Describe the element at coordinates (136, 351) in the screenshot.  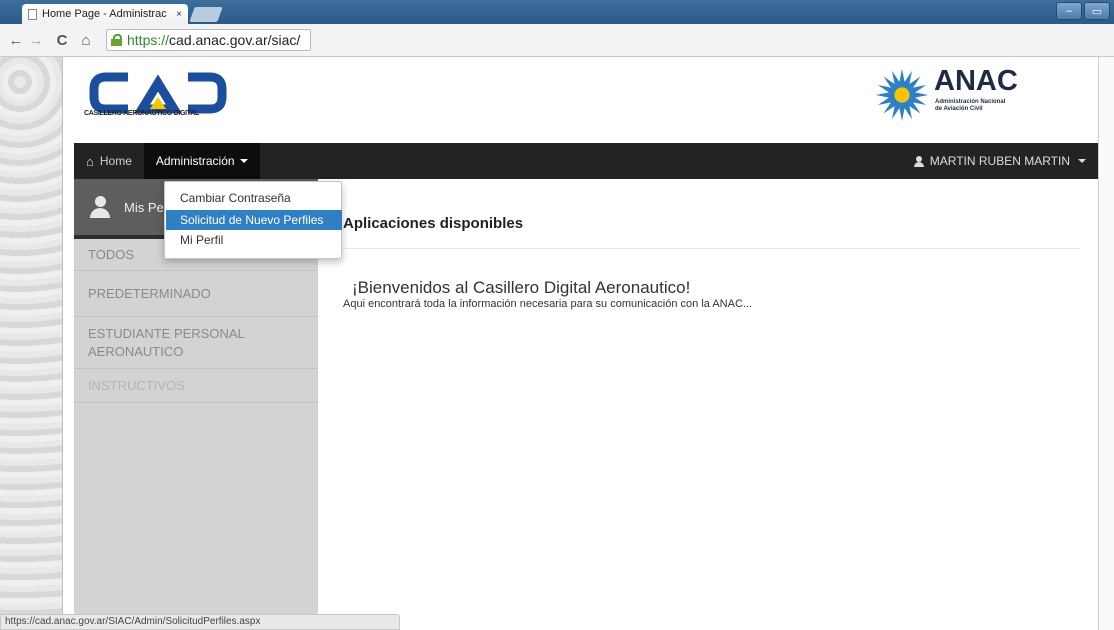
I see `sidebar-item-label: AERONAUTICO` at that location.